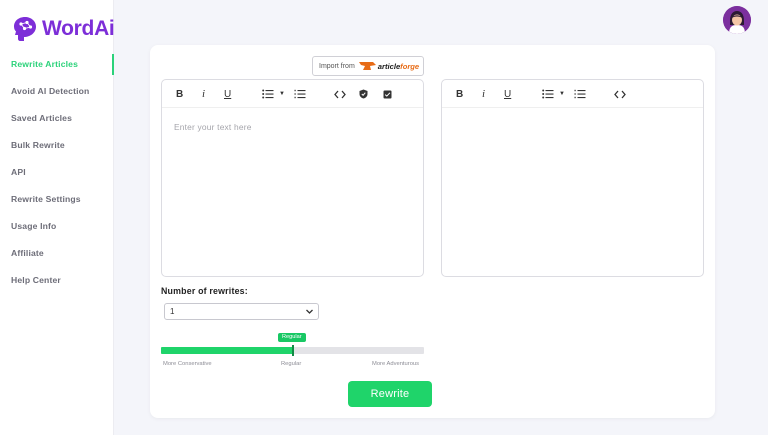  What do you see at coordinates (57, 122) in the screenshot?
I see `sidebar-item-saved-articles: Saved Articles` at bounding box center [57, 122].